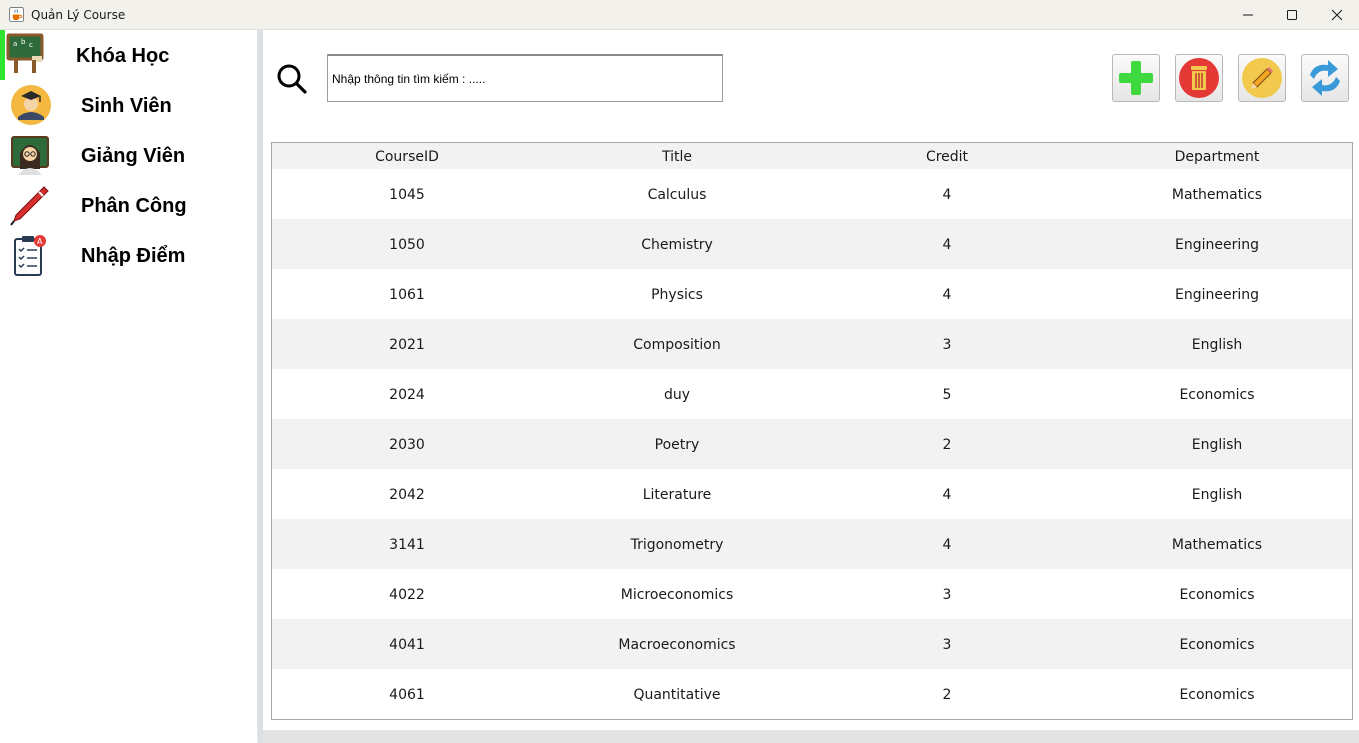 Image resolution: width=1359 pixels, height=743 pixels. I want to click on column-header-title: Title, so click(677, 156).